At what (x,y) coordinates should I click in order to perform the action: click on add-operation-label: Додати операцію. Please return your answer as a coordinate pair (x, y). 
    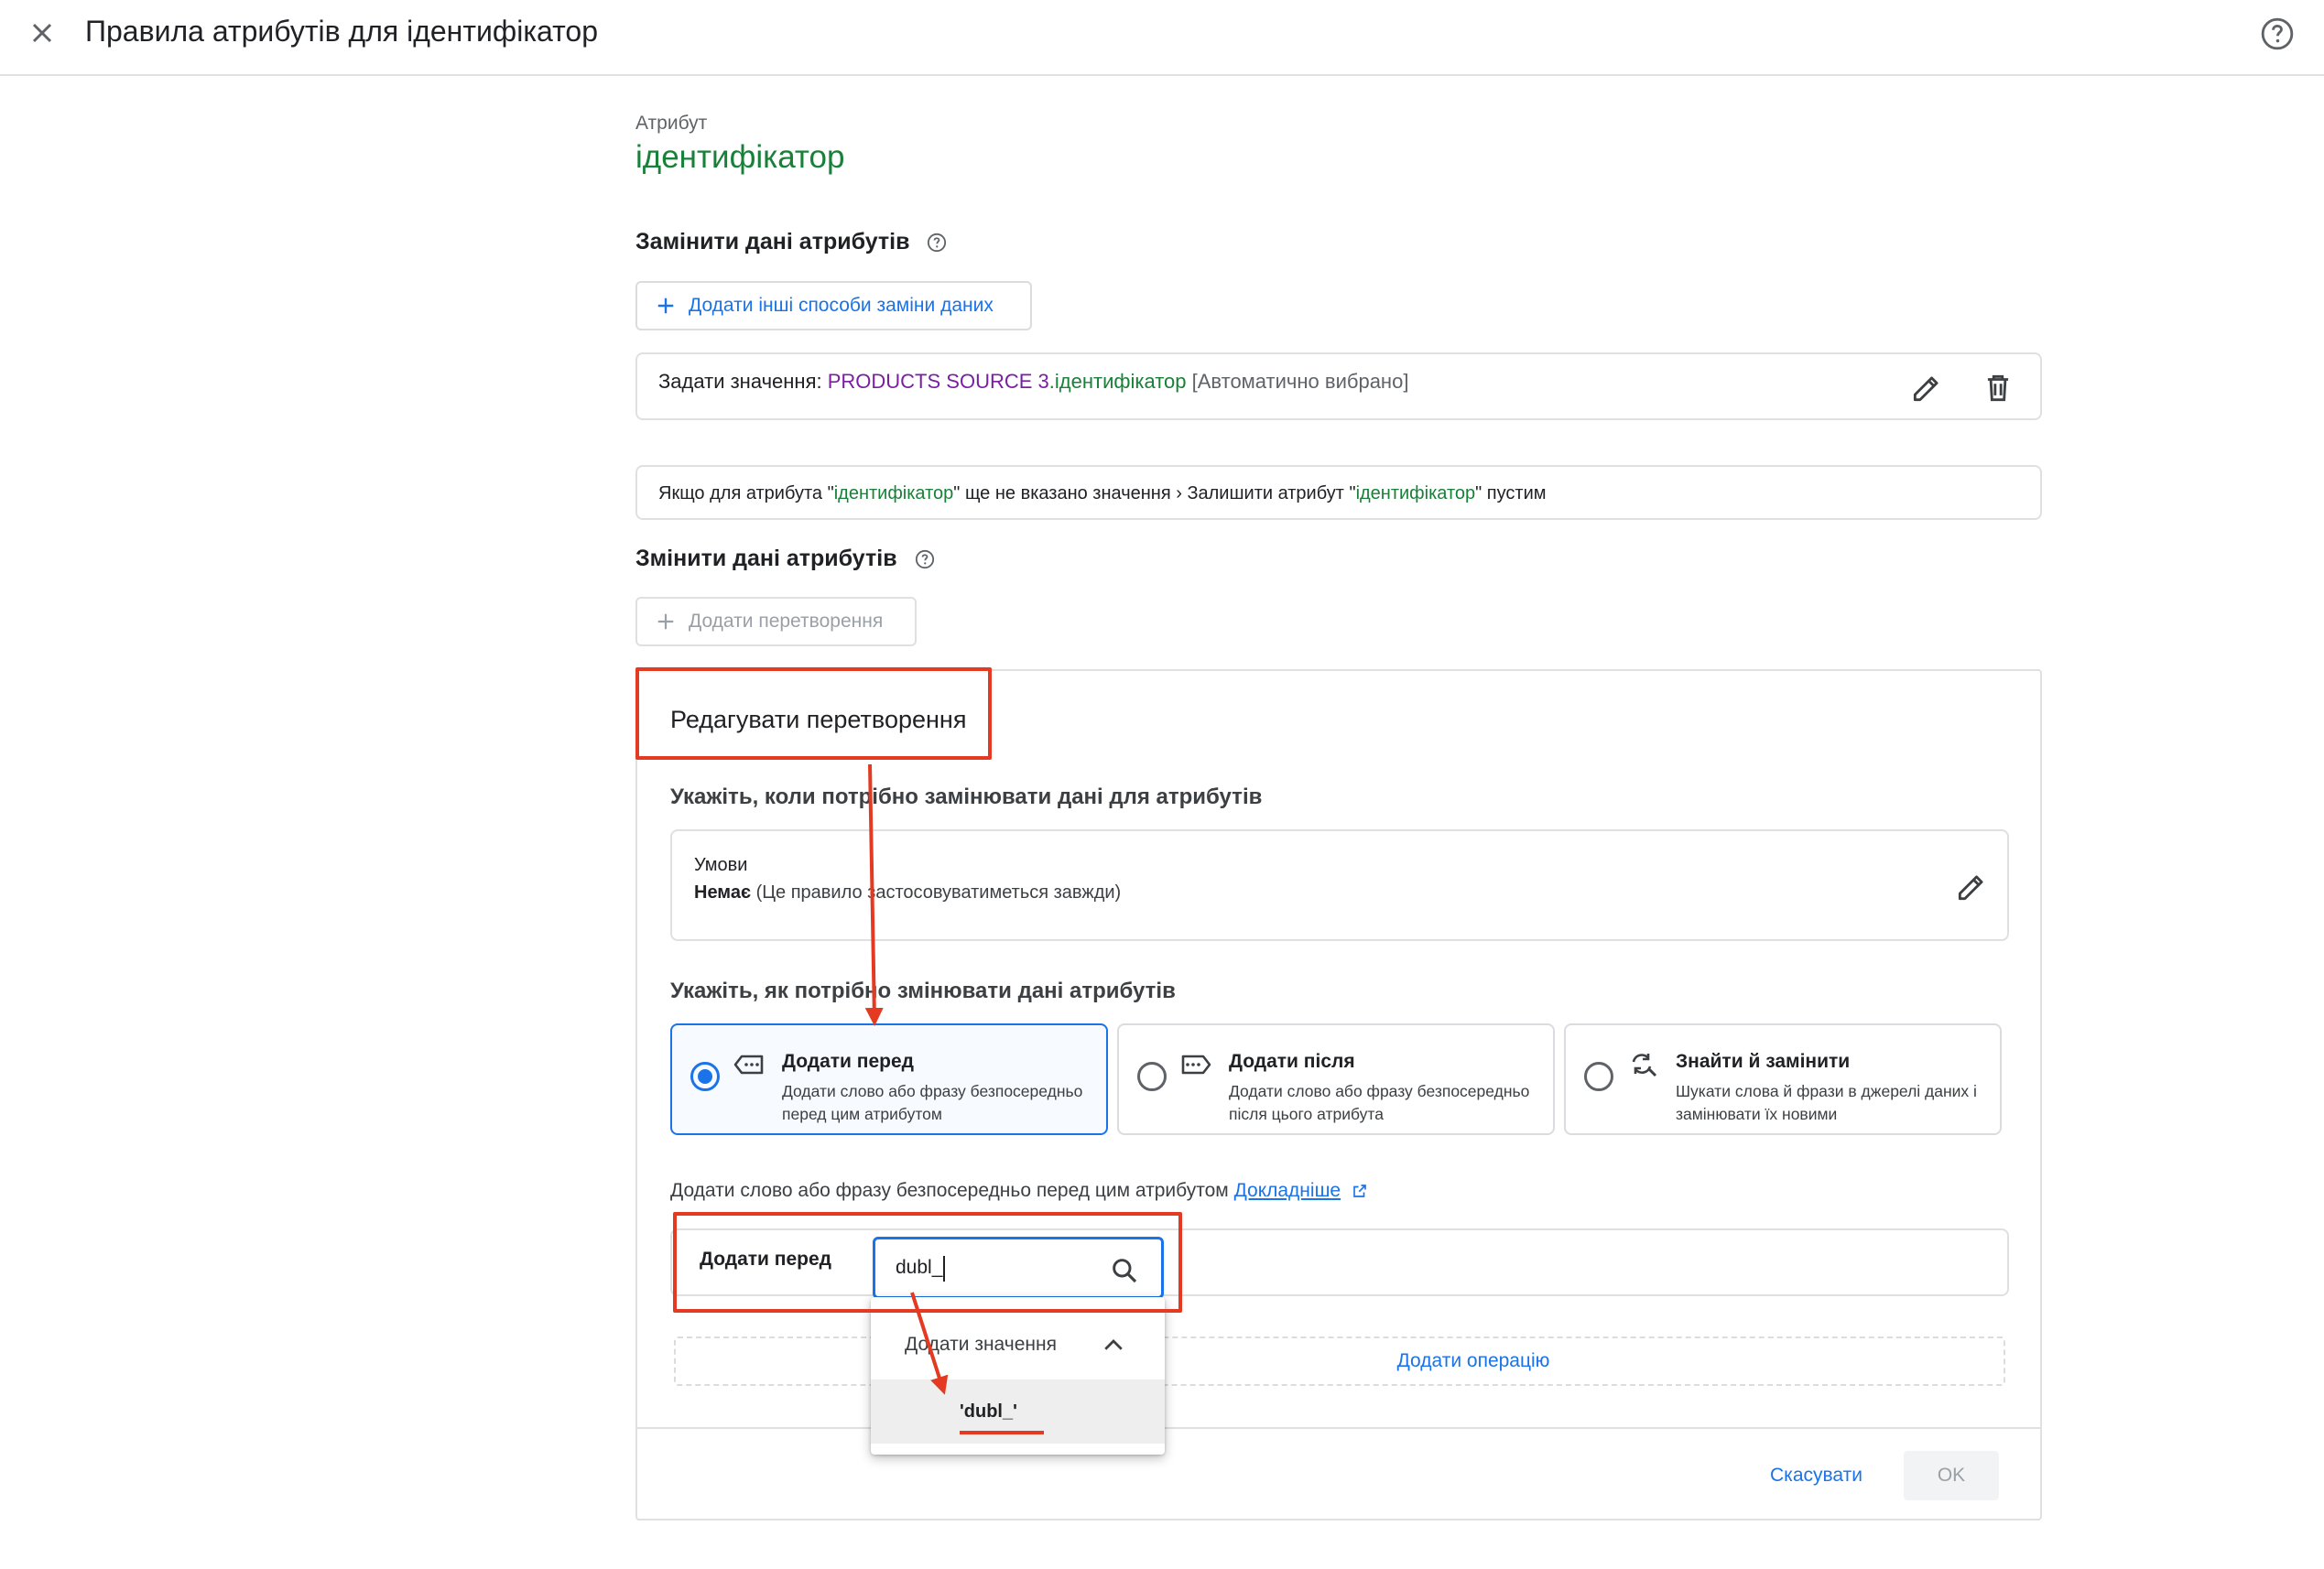
    Looking at the image, I should click on (1473, 1360).